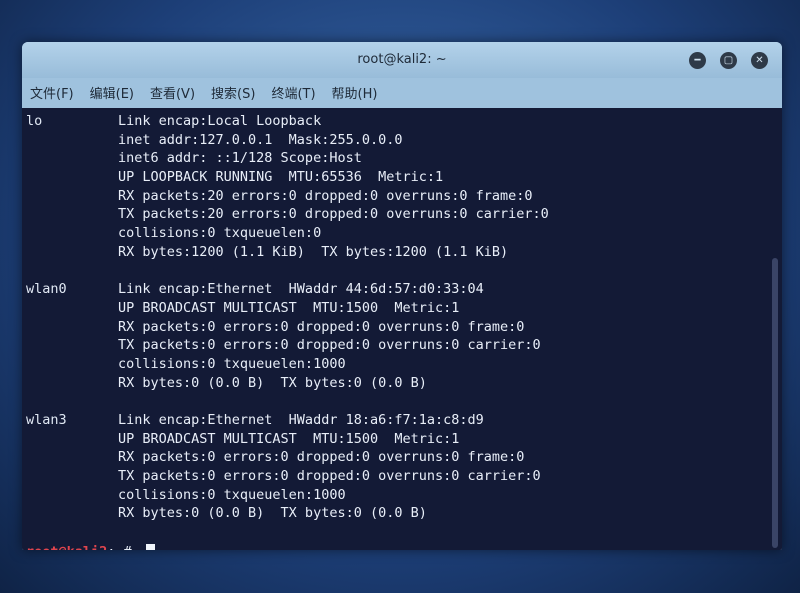  I want to click on interface-detail: collisions:0 txqueuelen:0, so click(220, 233).